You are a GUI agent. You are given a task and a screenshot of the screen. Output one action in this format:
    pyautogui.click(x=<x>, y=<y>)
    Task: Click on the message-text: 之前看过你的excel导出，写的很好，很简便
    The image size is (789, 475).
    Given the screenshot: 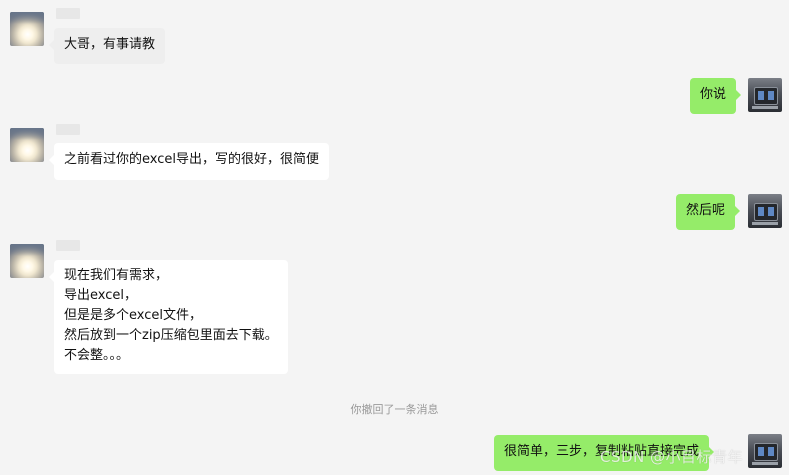 What is the action you would take?
    pyautogui.click(x=191, y=159)
    